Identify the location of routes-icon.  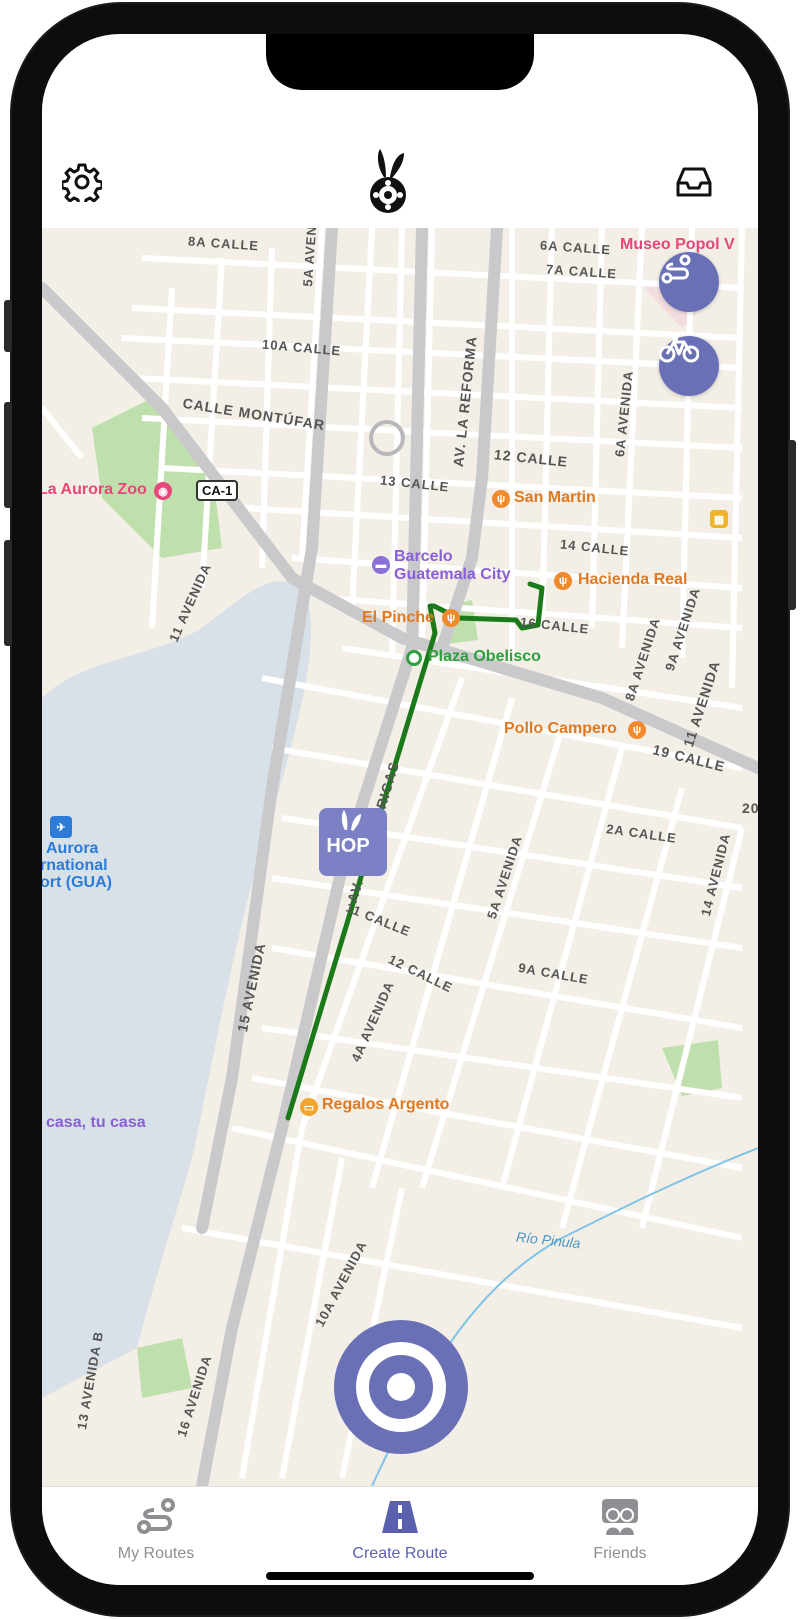
(156, 1516).